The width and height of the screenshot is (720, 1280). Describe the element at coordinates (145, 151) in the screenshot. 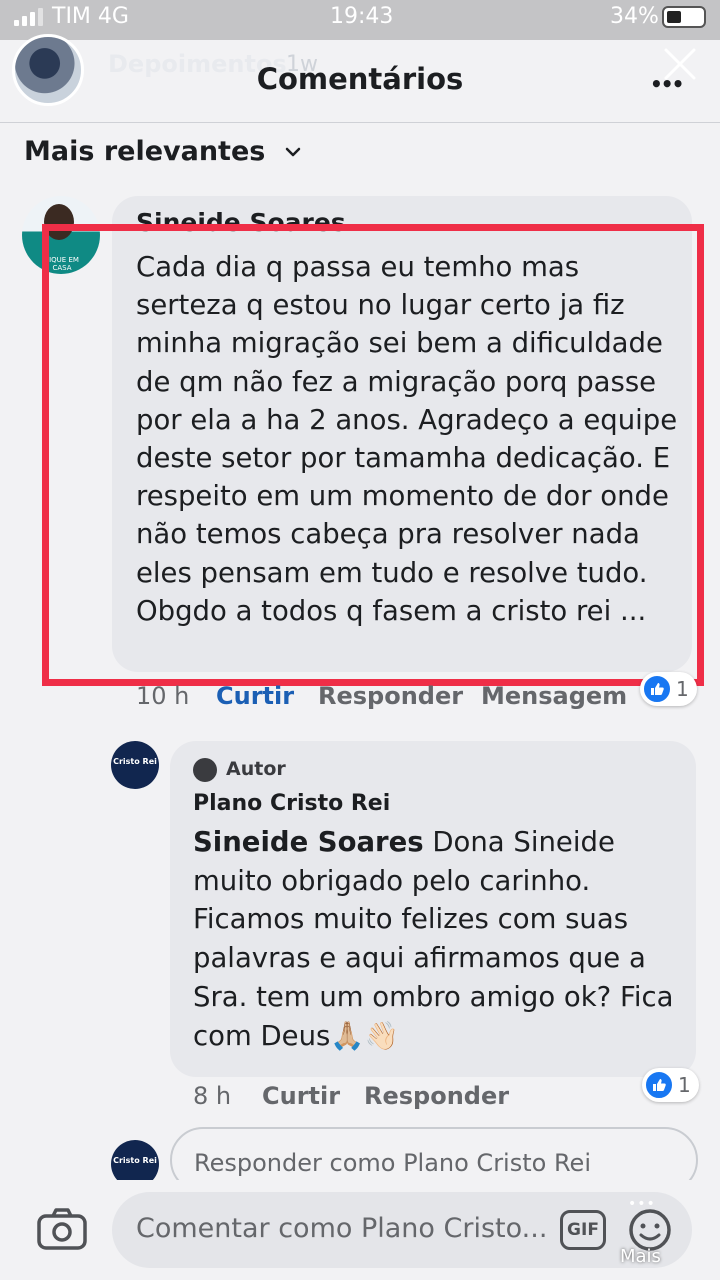

I see `sort-filter-label: Mais relevantes` at that location.